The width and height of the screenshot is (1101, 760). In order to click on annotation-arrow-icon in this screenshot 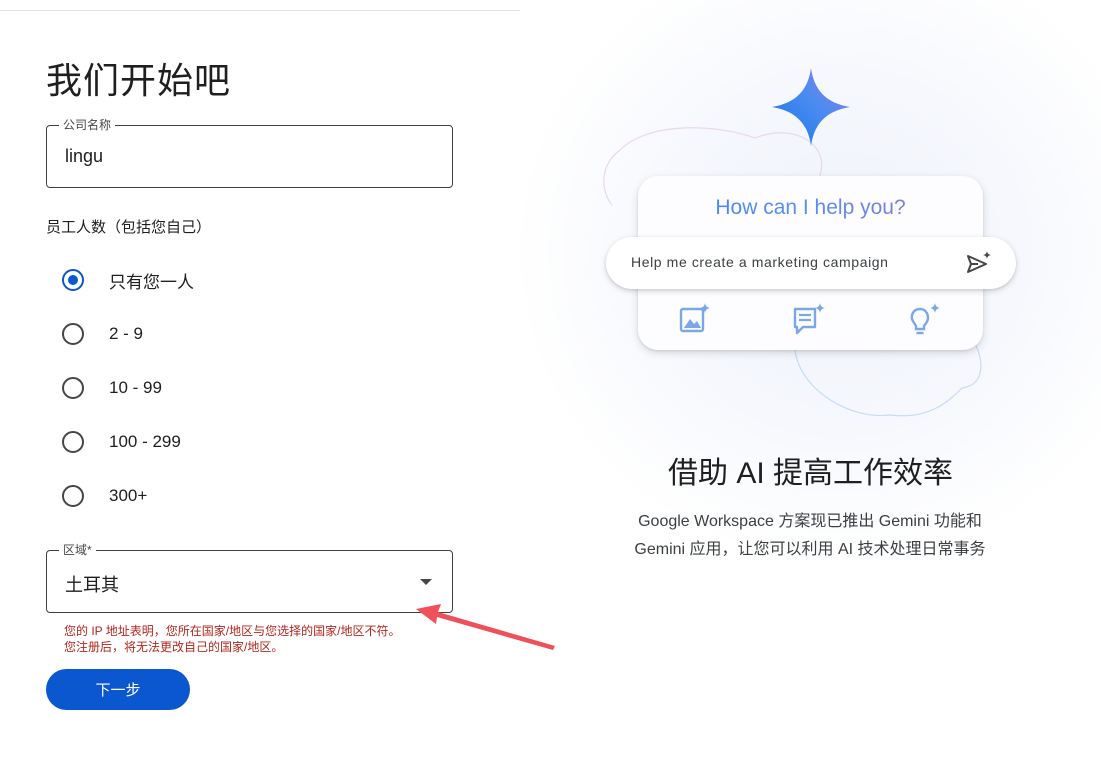, I will do `click(485, 627)`.